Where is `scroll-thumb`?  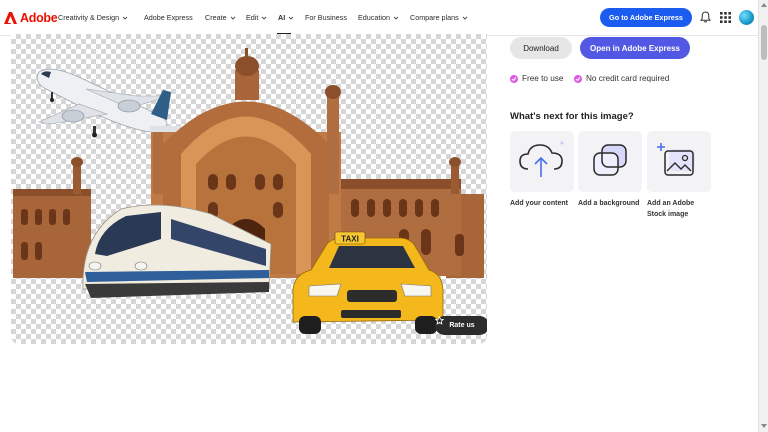
scroll-thumb is located at coordinates (764, 42).